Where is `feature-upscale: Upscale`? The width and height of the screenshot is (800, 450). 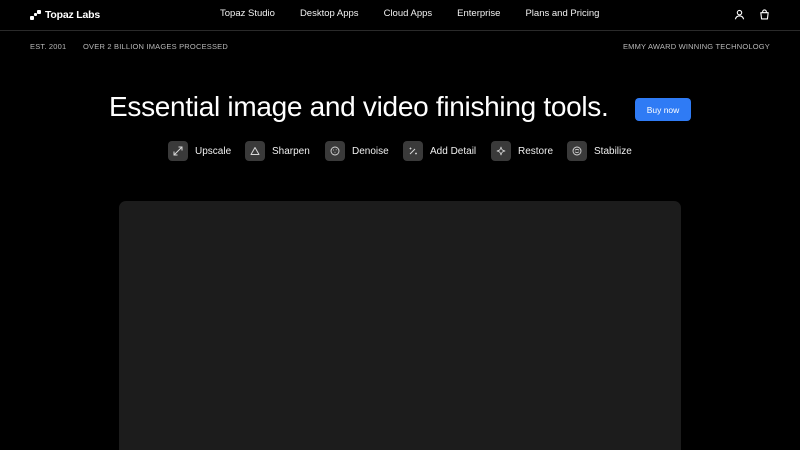
feature-upscale: Upscale is located at coordinates (199, 151).